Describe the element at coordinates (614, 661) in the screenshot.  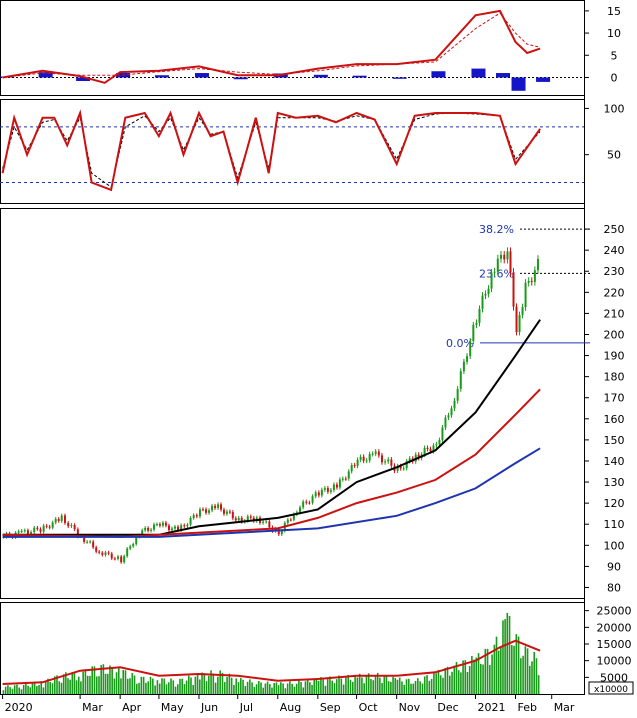
I see `volume-axis-tick-label: 10000` at that location.